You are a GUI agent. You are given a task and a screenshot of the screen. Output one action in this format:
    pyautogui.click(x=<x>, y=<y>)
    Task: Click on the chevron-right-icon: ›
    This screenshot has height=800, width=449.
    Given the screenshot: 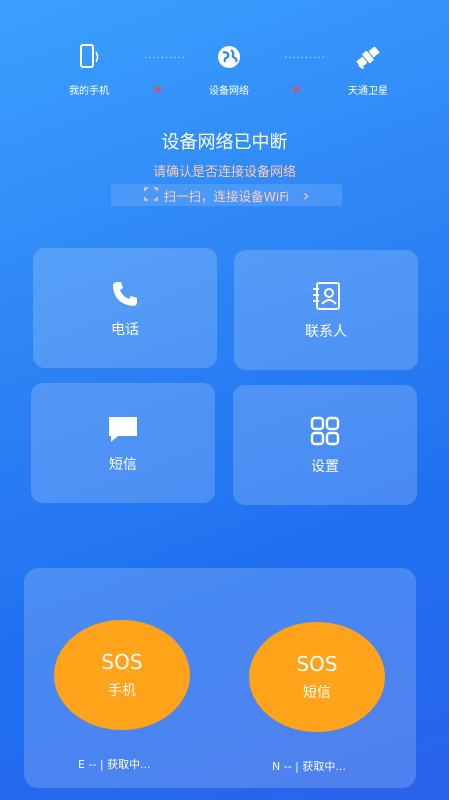 What is the action you would take?
    pyautogui.click(x=306, y=195)
    